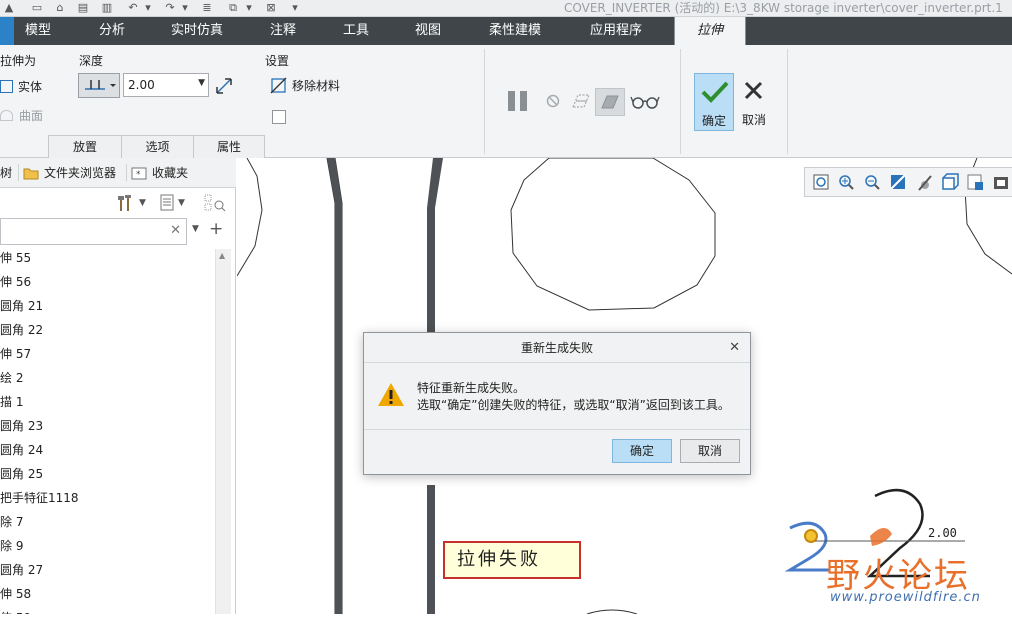 Image resolution: width=1012 pixels, height=617 pixels. Describe the element at coordinates (21, 474) in the screenshot. I see `tree-item: 圆角 25` at that location.